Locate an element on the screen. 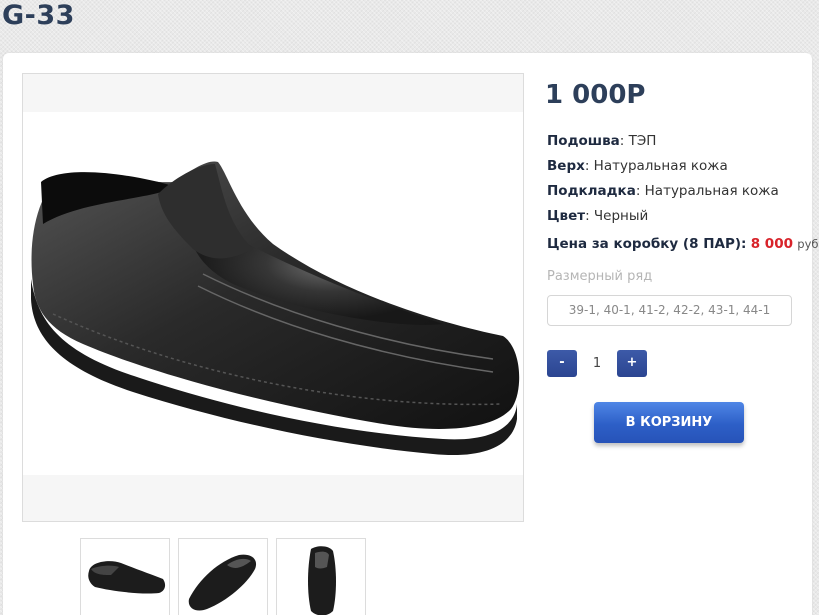 This screenshot has width=819, height=615. attr-color-key: Цвет is located at coordinates (566, 216).